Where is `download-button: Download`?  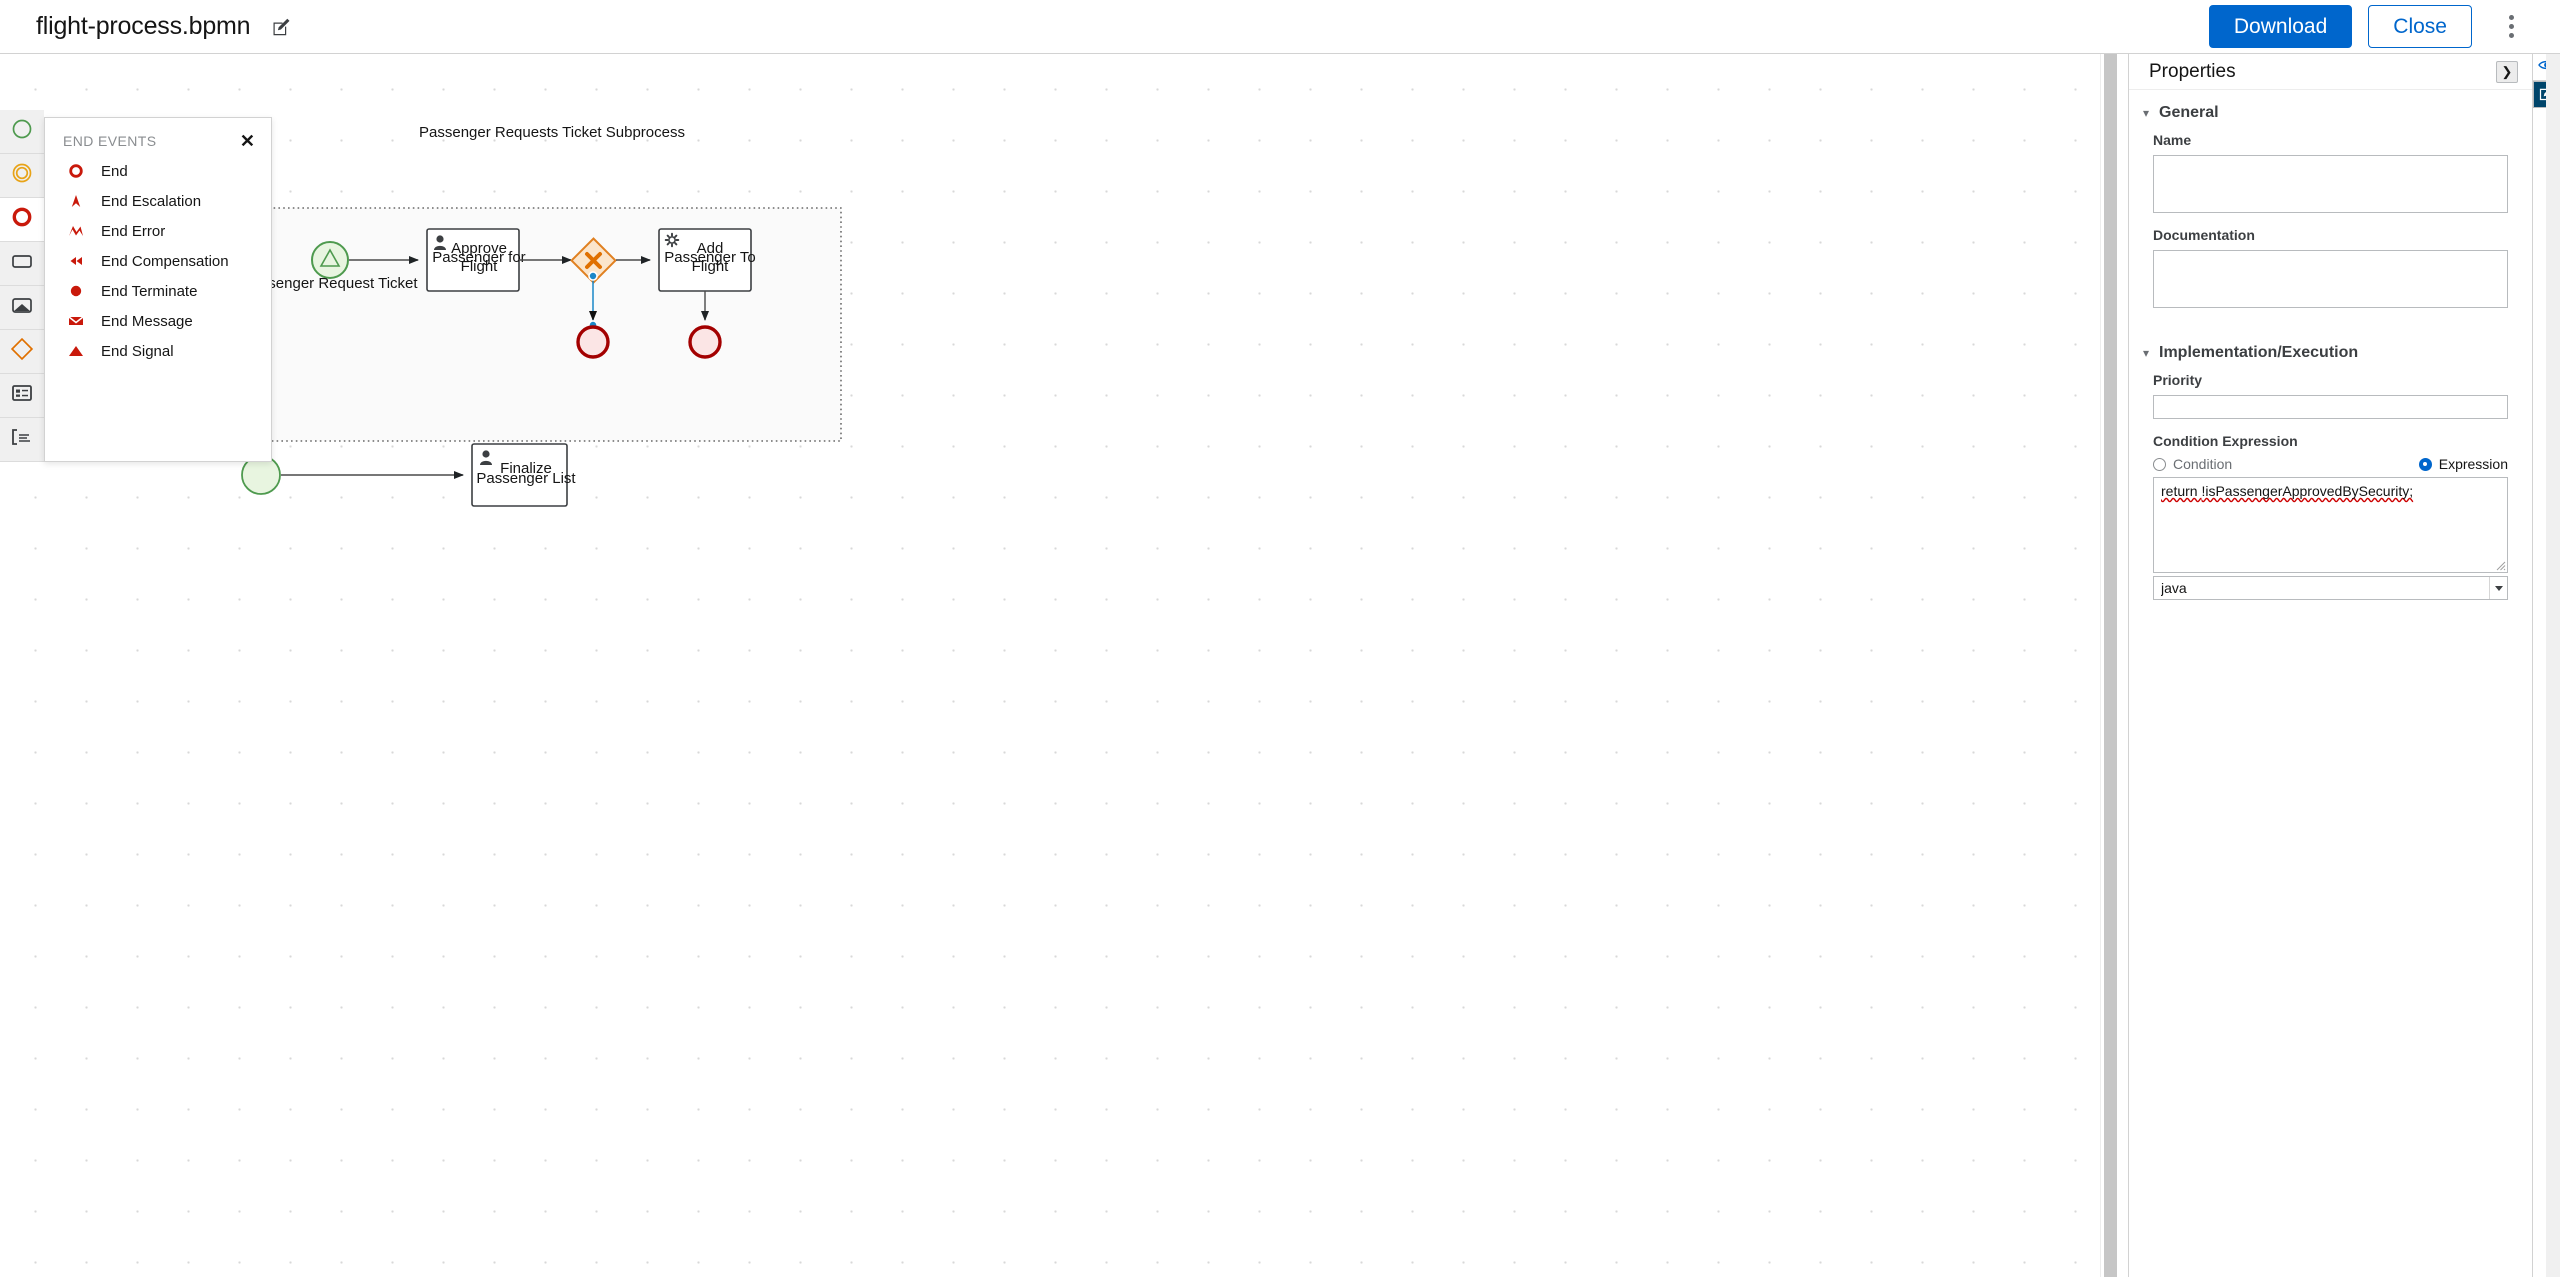 download-button: Download is located at coordinates (2280, 26).